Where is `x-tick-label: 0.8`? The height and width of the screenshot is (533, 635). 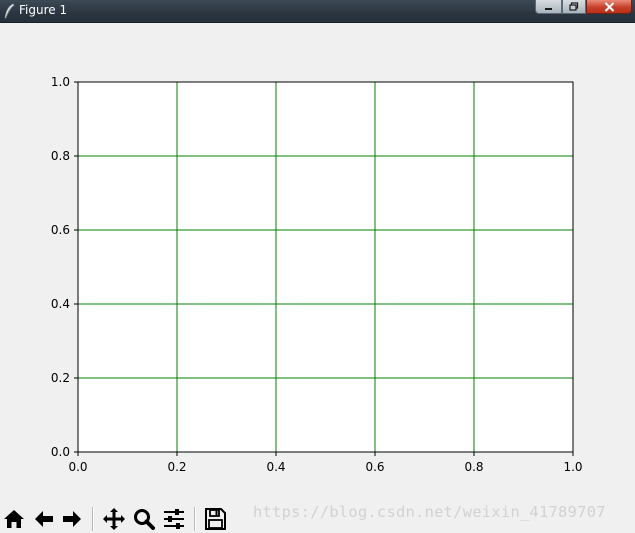
x-tick-label: 0.8 is located at coordinates (473, 467).